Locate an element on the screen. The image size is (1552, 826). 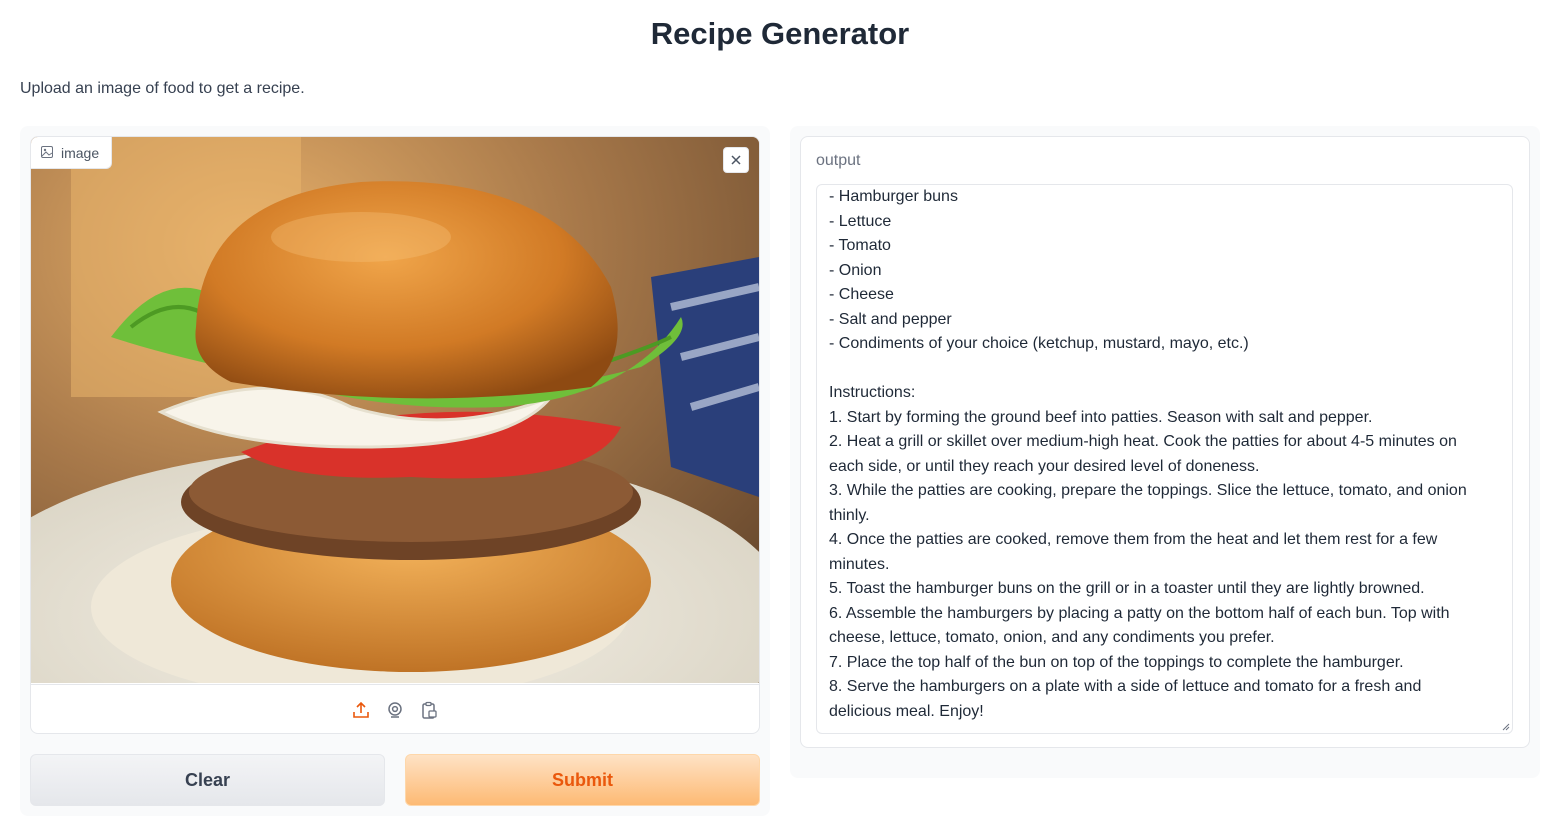
submit-button: Submit is located at coordinates (582, 780).